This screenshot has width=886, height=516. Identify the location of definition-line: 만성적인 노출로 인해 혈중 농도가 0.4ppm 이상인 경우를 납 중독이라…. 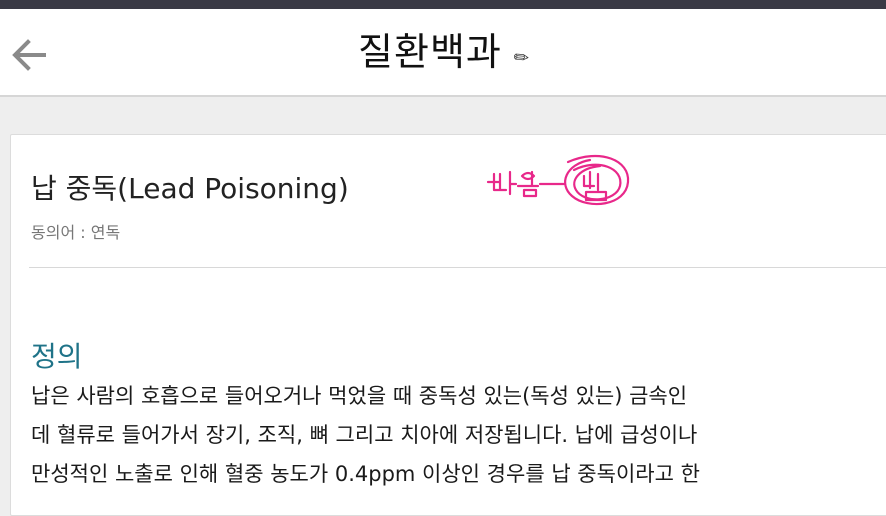
(365, 474).